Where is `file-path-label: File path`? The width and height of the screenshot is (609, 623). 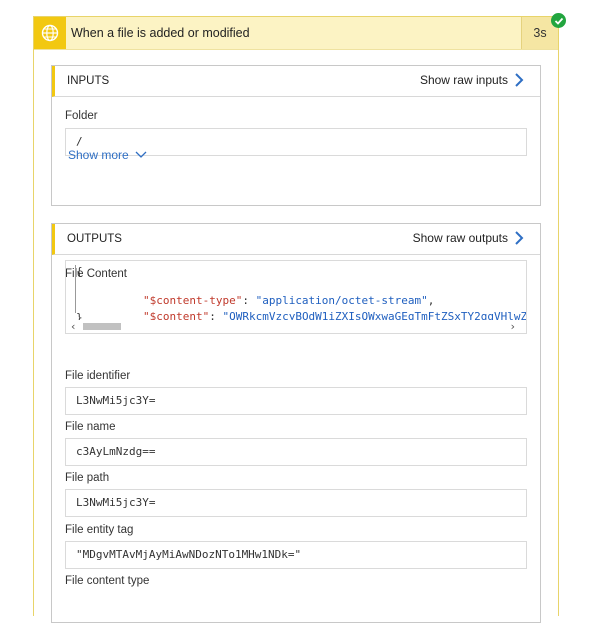
file-path-label: File path is located at coordinates (87, 478).